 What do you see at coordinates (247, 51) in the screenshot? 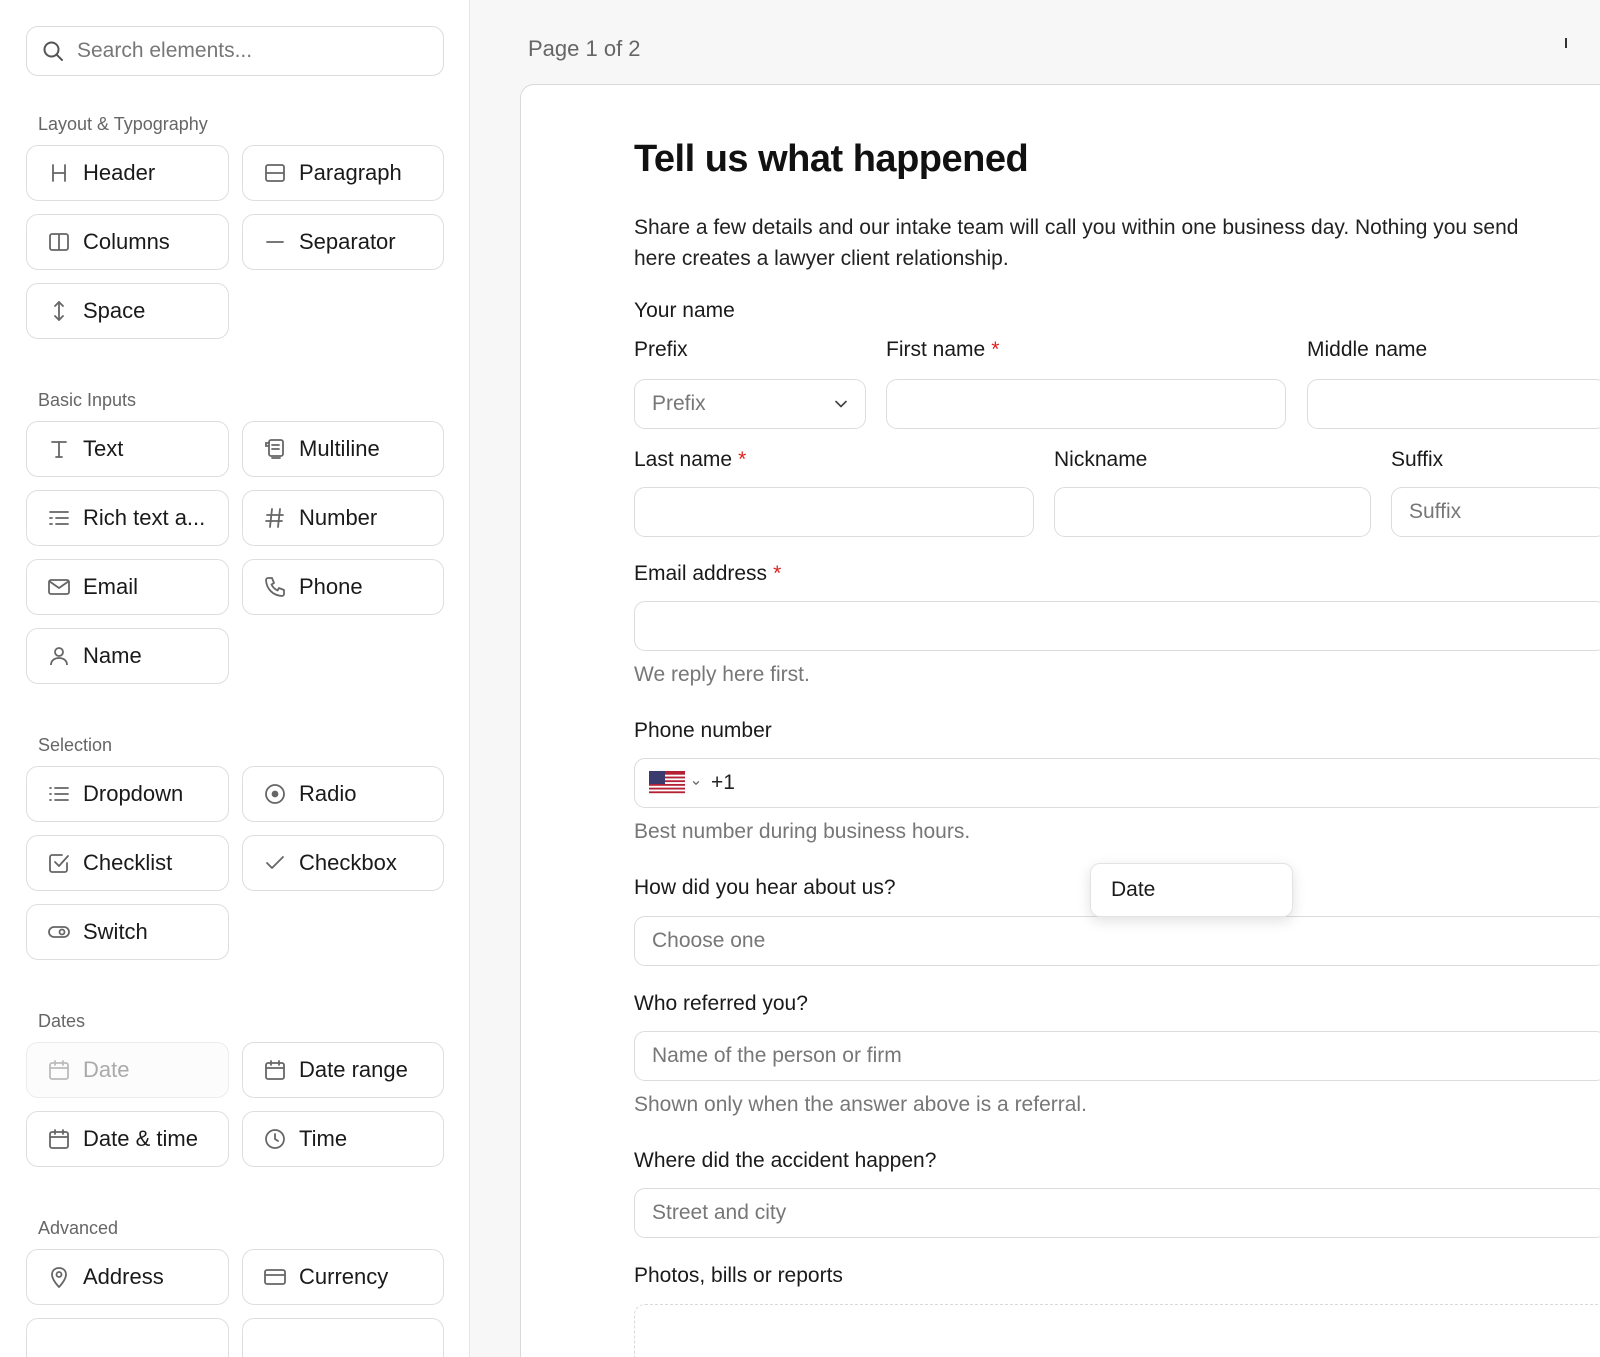
I see `search-input` at bounding box center [247, 51].